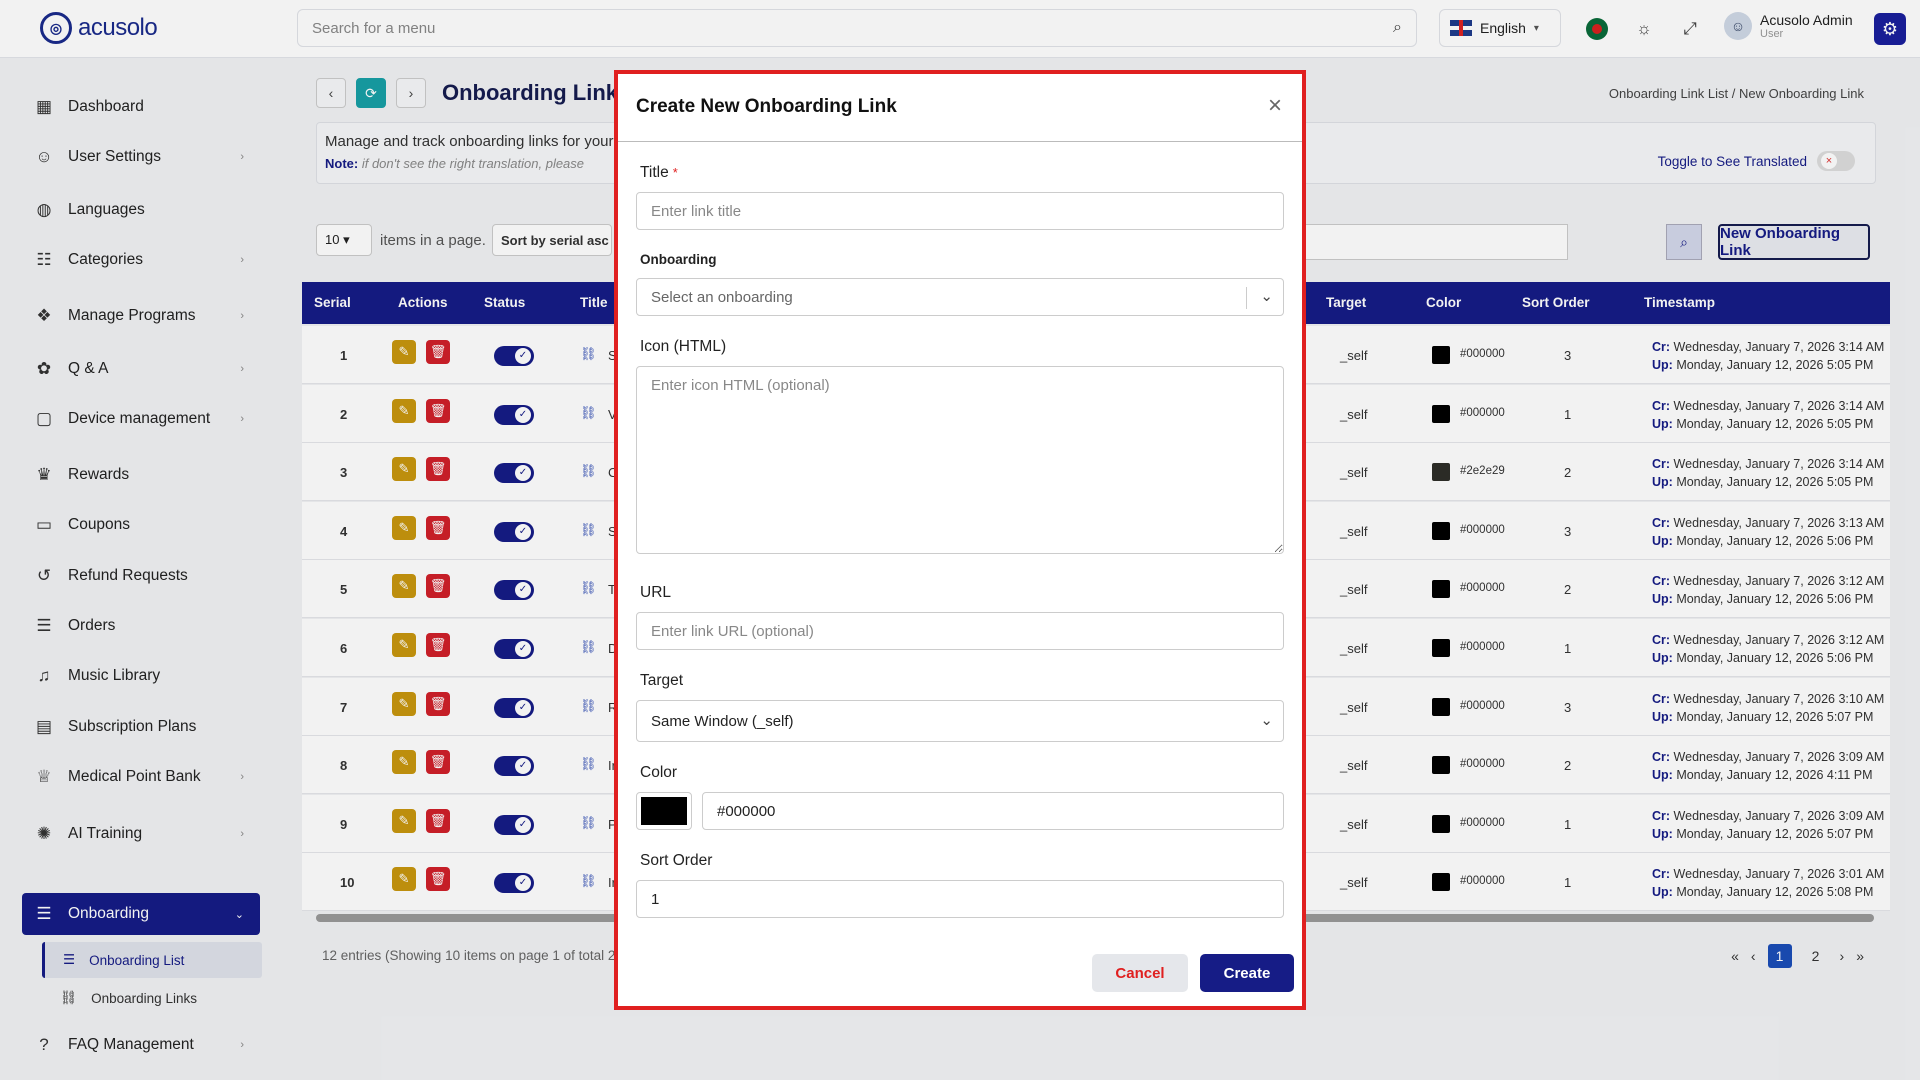  What do you see at coordinates (1140, 973) in the screenshot?
I see `cancel-button: Cancel` at bounding box center [1140, 973].